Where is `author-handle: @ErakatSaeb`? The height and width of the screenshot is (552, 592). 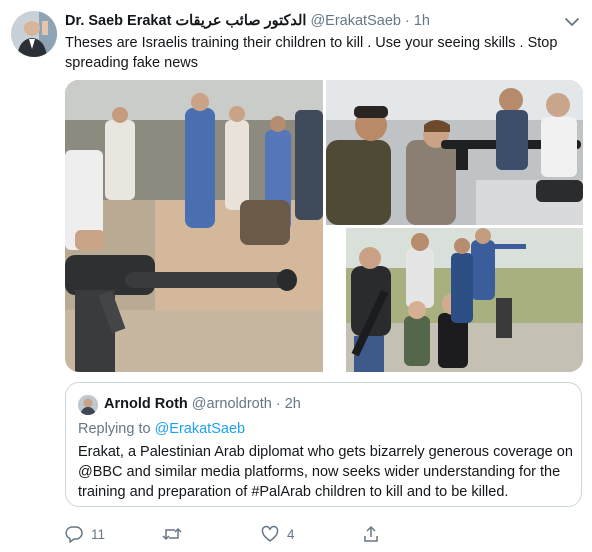 author-handle: @ErakatSaeb is located at coordinates (355, 21).